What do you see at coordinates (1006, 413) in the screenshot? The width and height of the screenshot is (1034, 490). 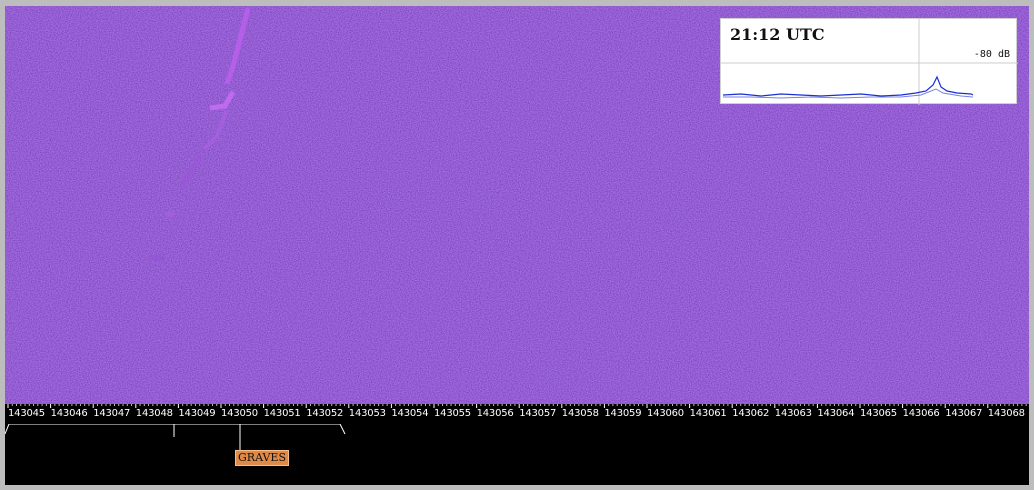 I see `frequency-tick-label: 143068` at bounding box center [1006, 413].